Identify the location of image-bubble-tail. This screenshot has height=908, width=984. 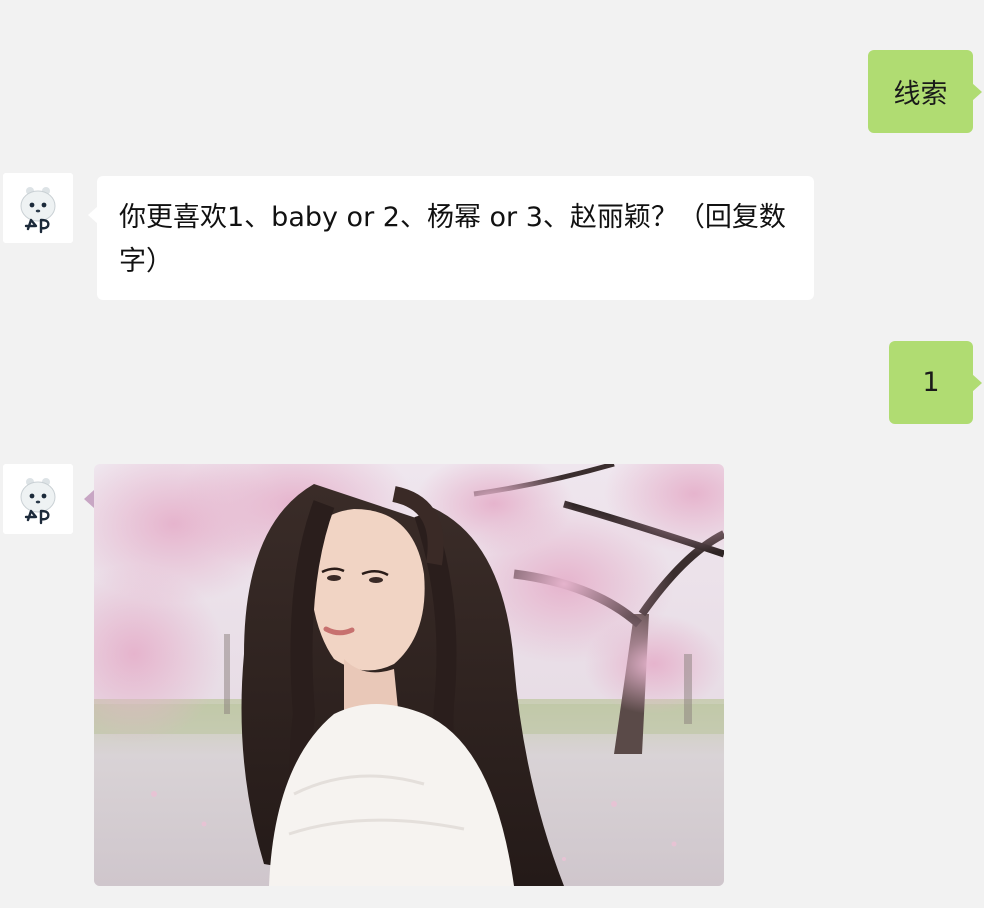
(89, 499).